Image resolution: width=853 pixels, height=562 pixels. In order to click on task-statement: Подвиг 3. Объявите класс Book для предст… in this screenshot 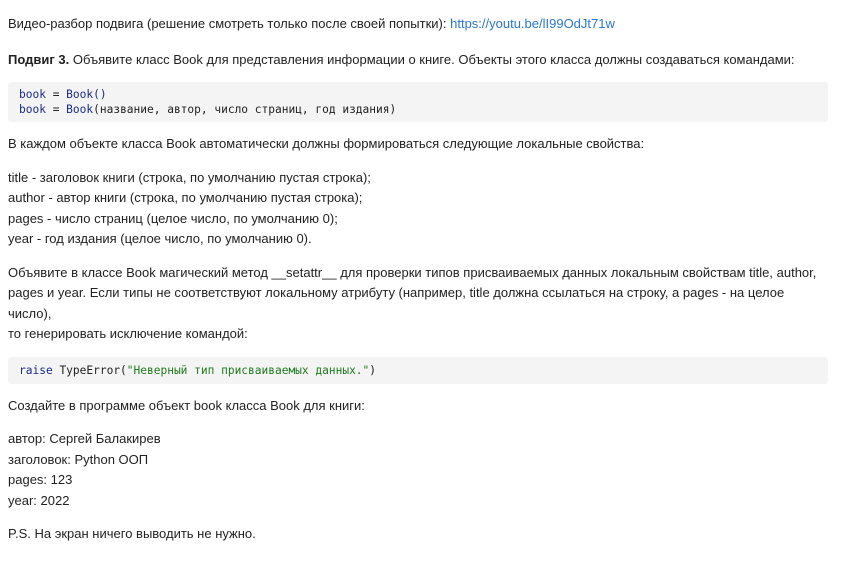, I will do `click(418, 60)`.